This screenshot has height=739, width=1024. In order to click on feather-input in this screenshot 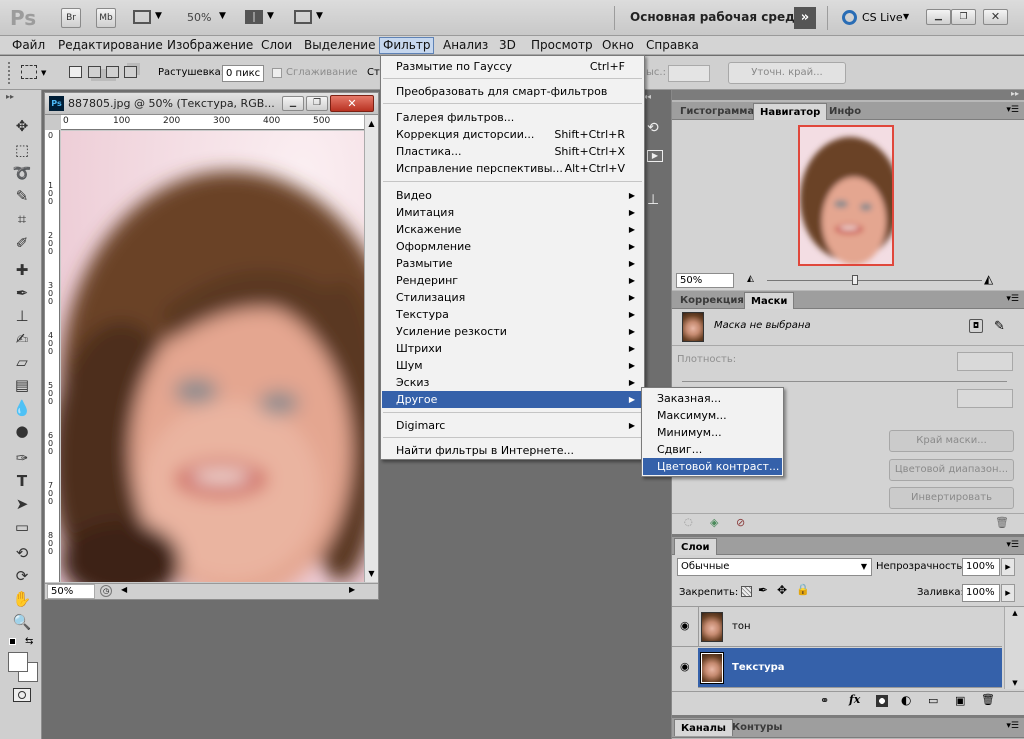, I will do `click(985, 398)`.